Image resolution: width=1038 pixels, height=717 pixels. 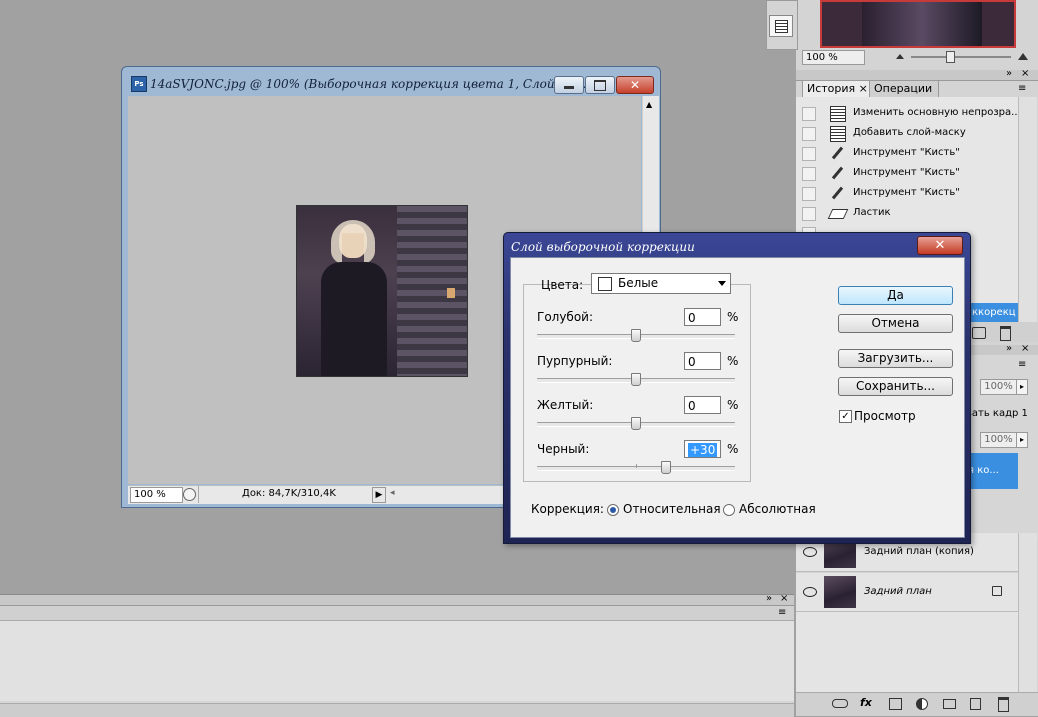 What do you see at coordinates (702, 317) in the screenshot?
I see `cyan-input: 0` at bounding box center [702, 317].